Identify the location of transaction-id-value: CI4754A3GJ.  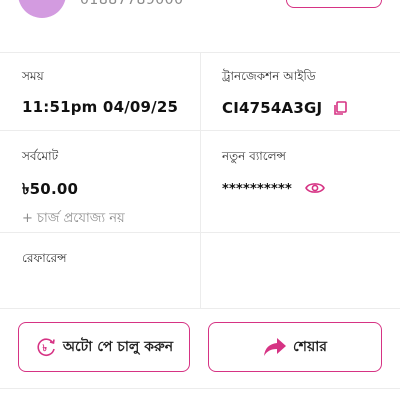
(272, 108).